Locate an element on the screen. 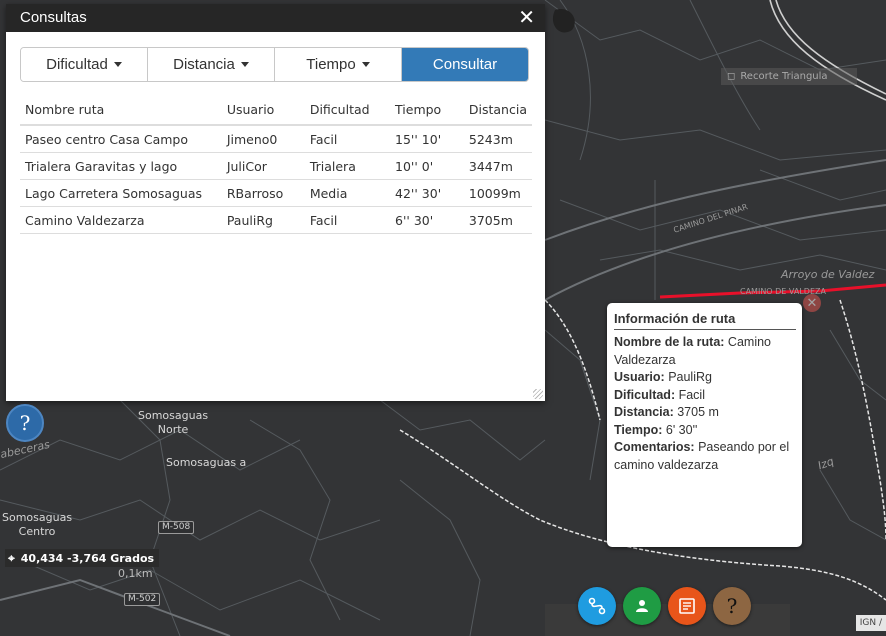 Image resolution: width=886 pixels, height=636 pixels. user-icon is located at coordinates (642, 606).